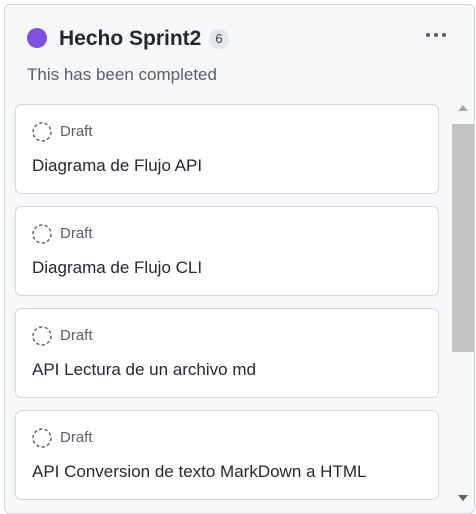  I want to click on item-count-badge: 6, so click(219, 39).